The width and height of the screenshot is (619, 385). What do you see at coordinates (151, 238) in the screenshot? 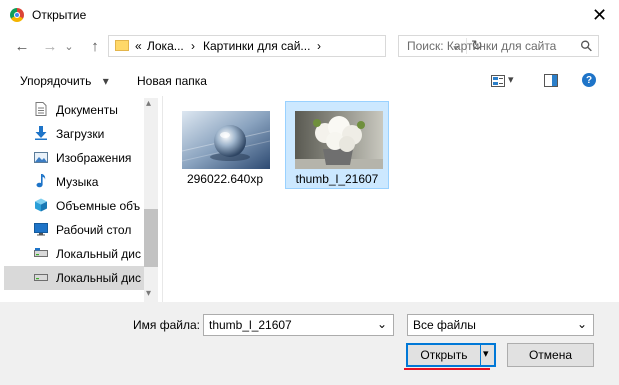
I see `sidebar-scrollbar-thumb` at bounding box center [151, 238].